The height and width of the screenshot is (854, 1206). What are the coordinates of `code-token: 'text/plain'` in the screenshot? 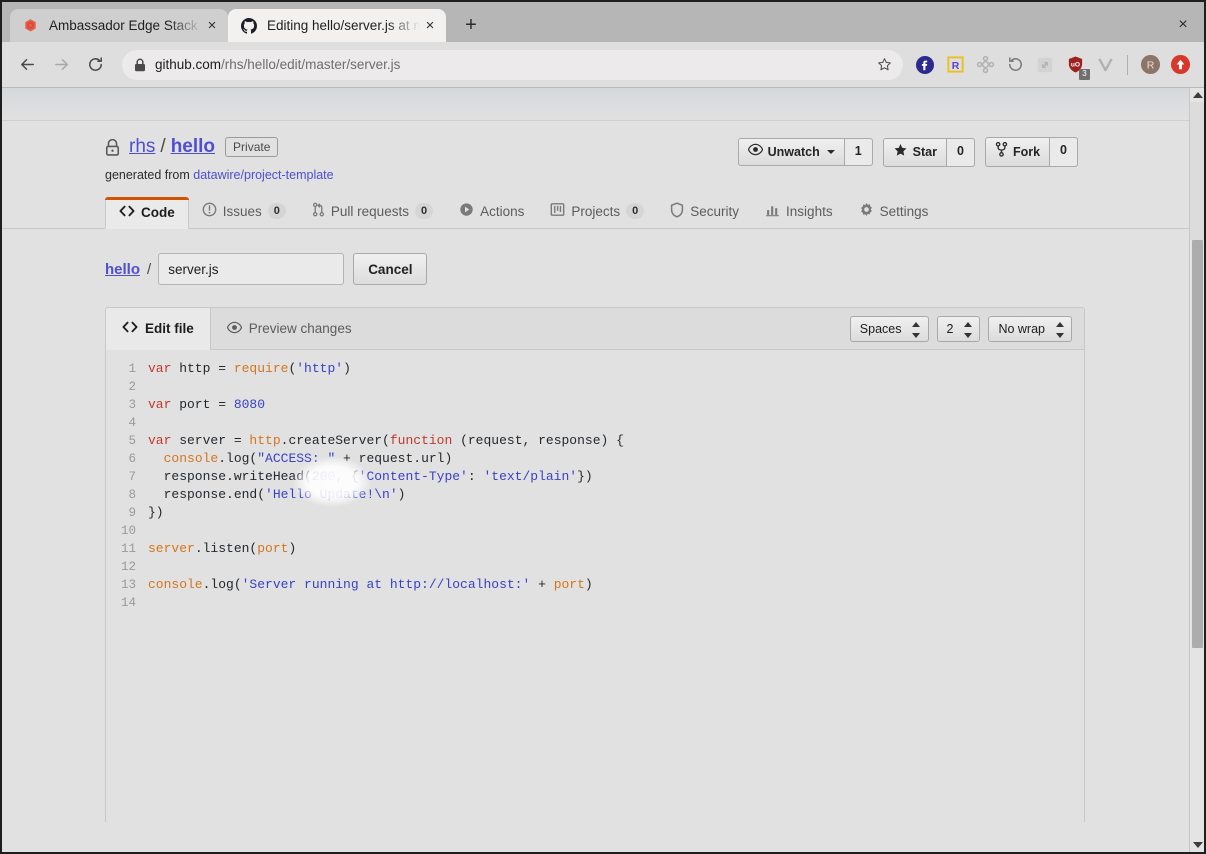 It's located at (530, 476).